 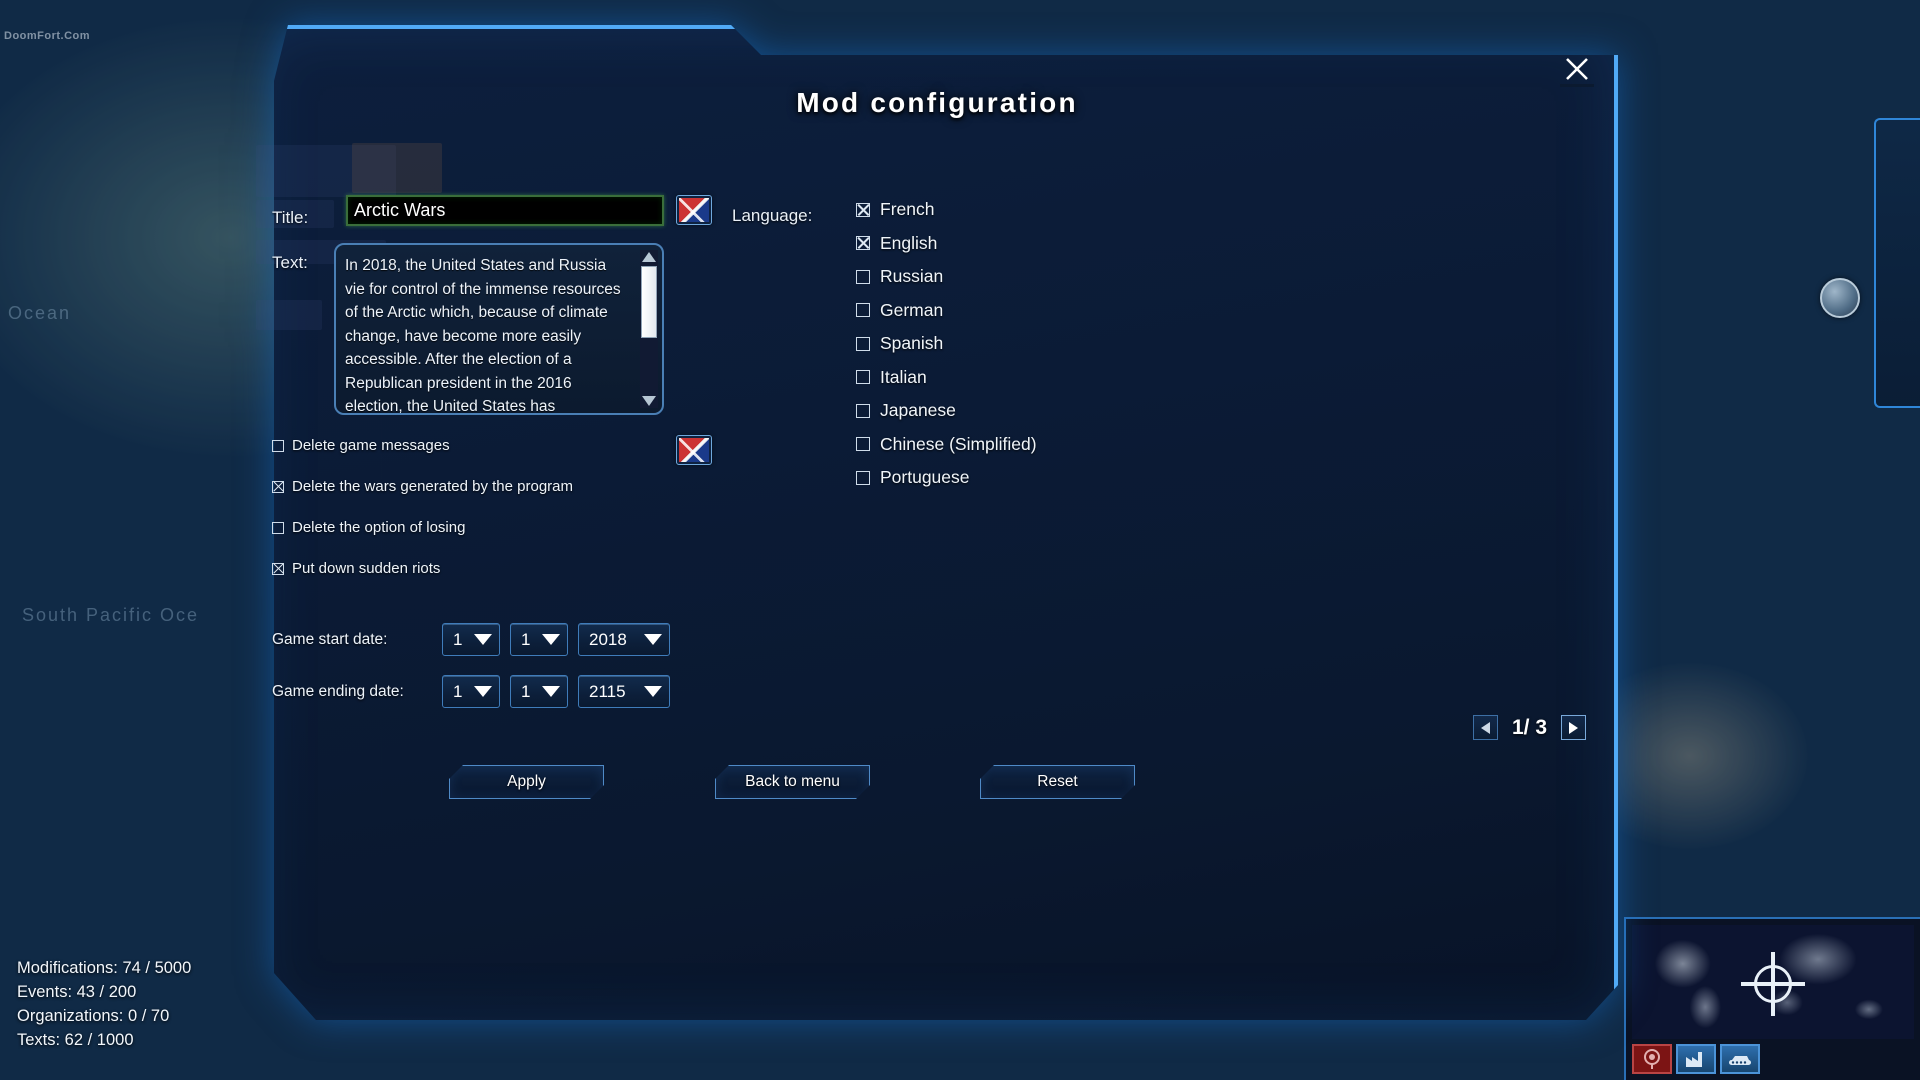 What do you see at coordinates (607, 691) in the screenshot?
I see `end-year-value: 2115` at bounding box center [607, 691].